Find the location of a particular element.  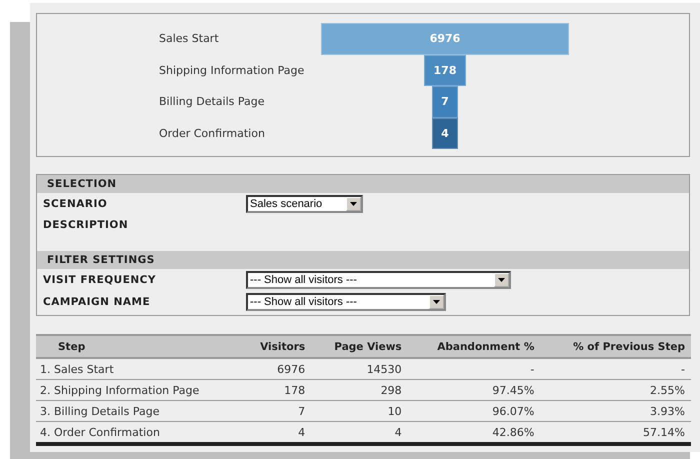

table-cell: 6976 is located at coordinates (277, 369).